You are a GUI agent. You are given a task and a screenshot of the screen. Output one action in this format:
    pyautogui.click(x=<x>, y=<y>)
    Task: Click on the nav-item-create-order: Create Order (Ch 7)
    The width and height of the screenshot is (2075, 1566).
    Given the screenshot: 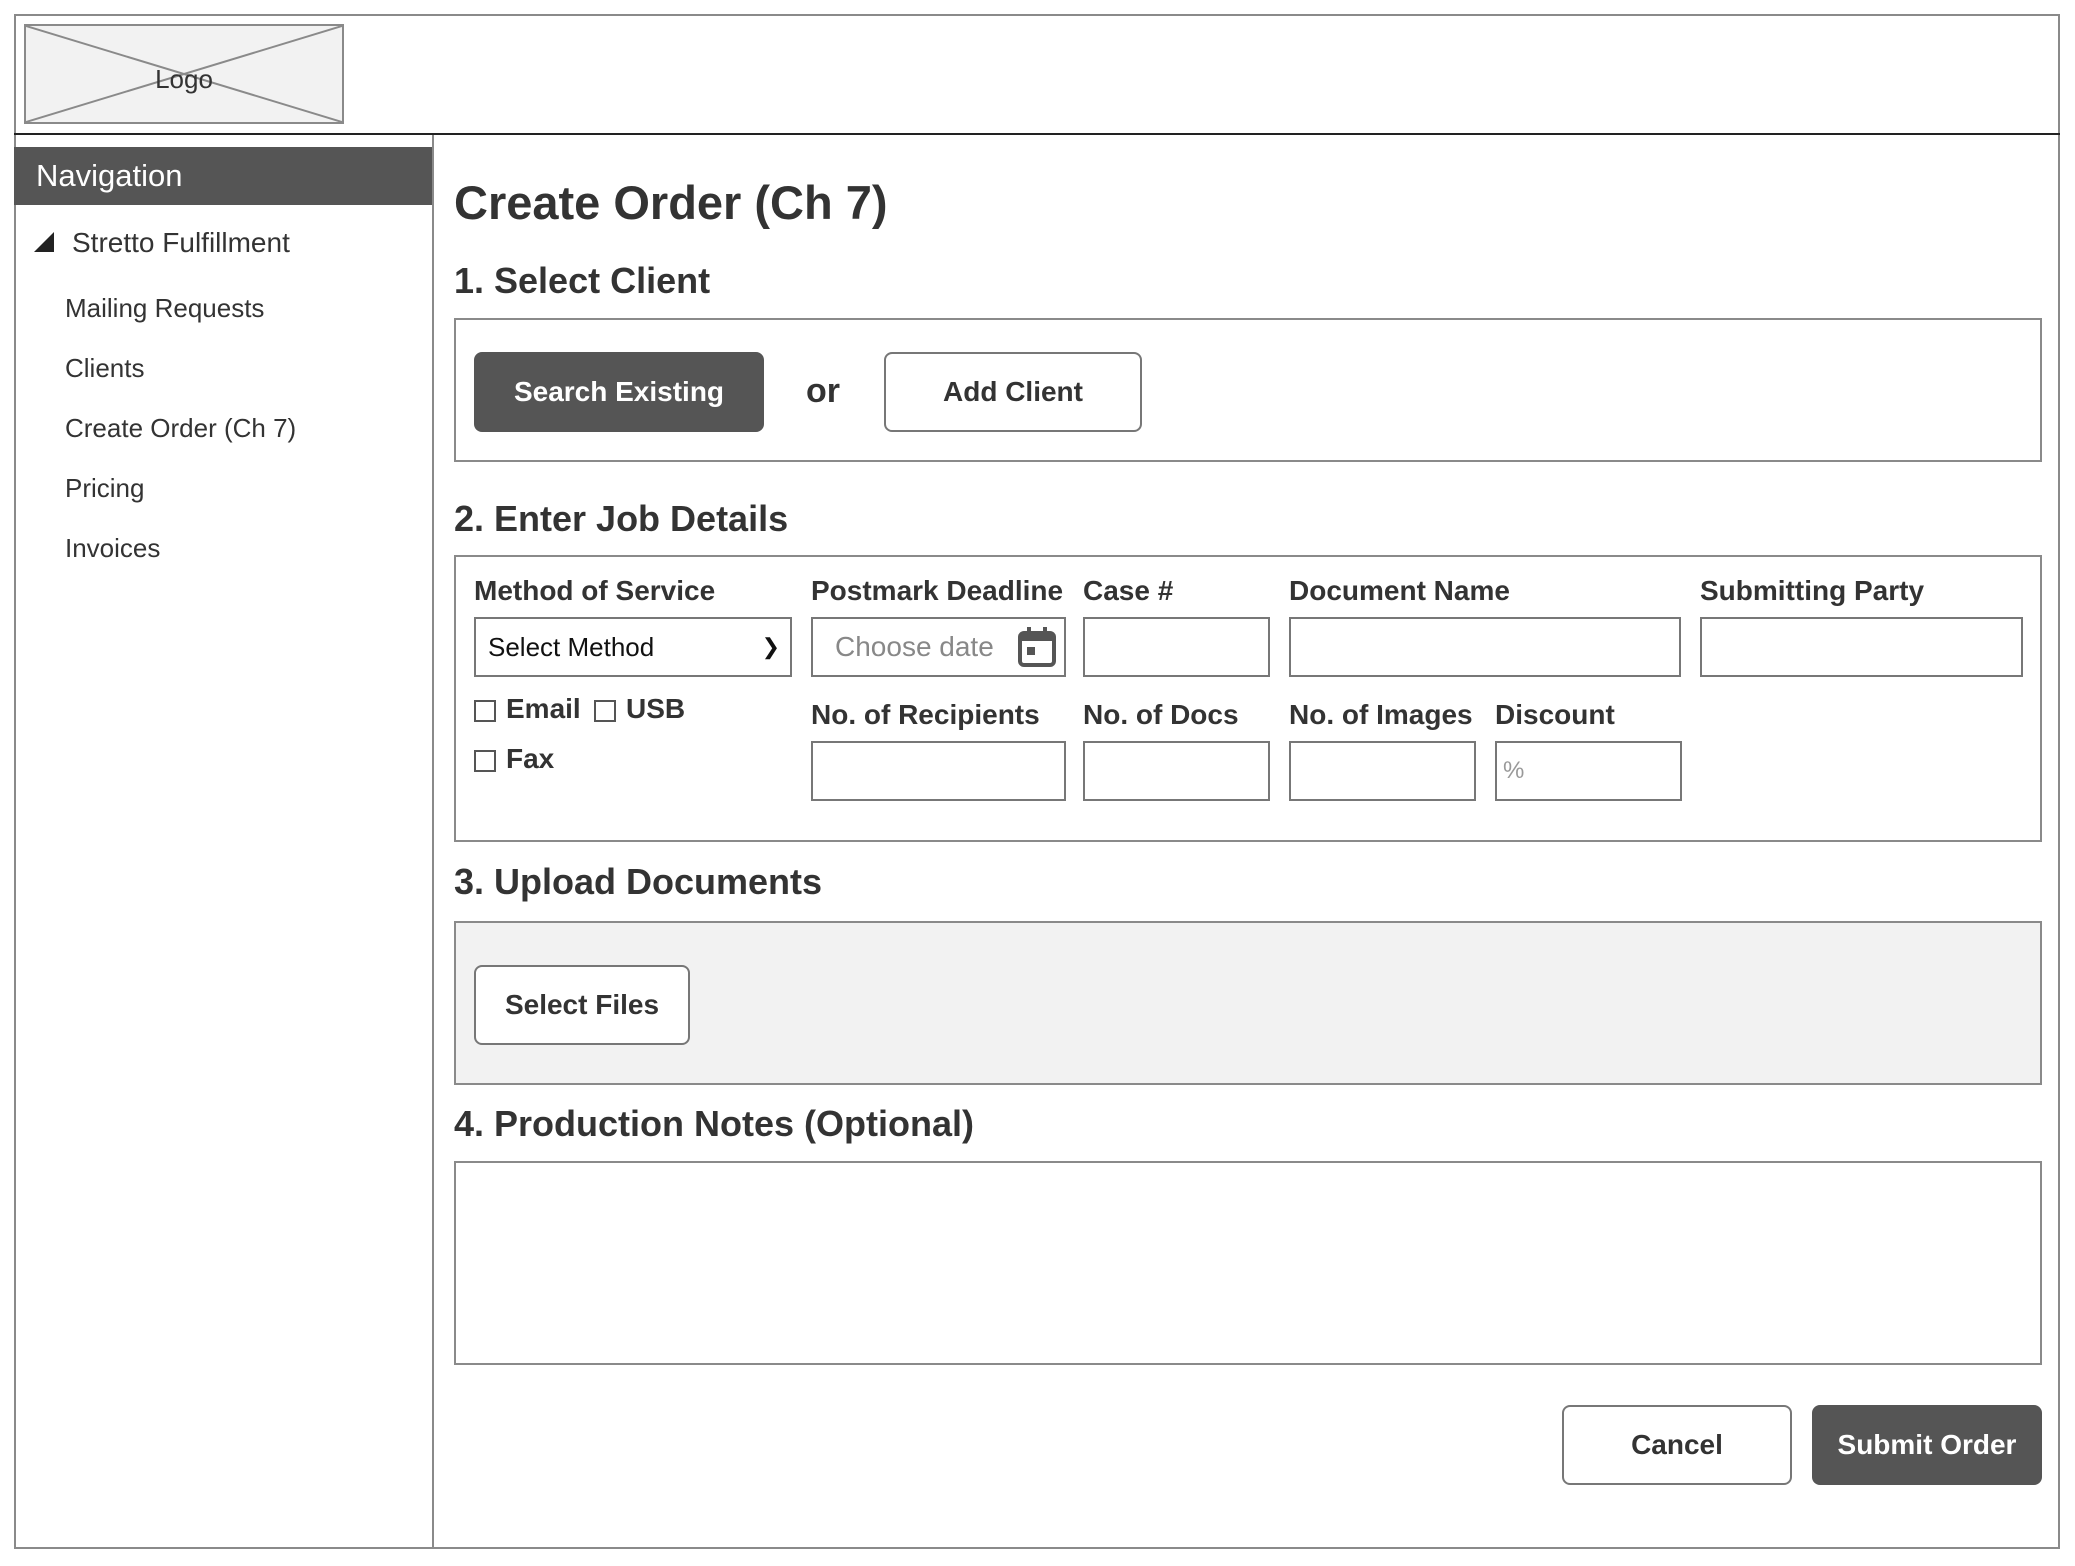 What is the action you would take?
    pyautogui.click(x=180, y=428)
    